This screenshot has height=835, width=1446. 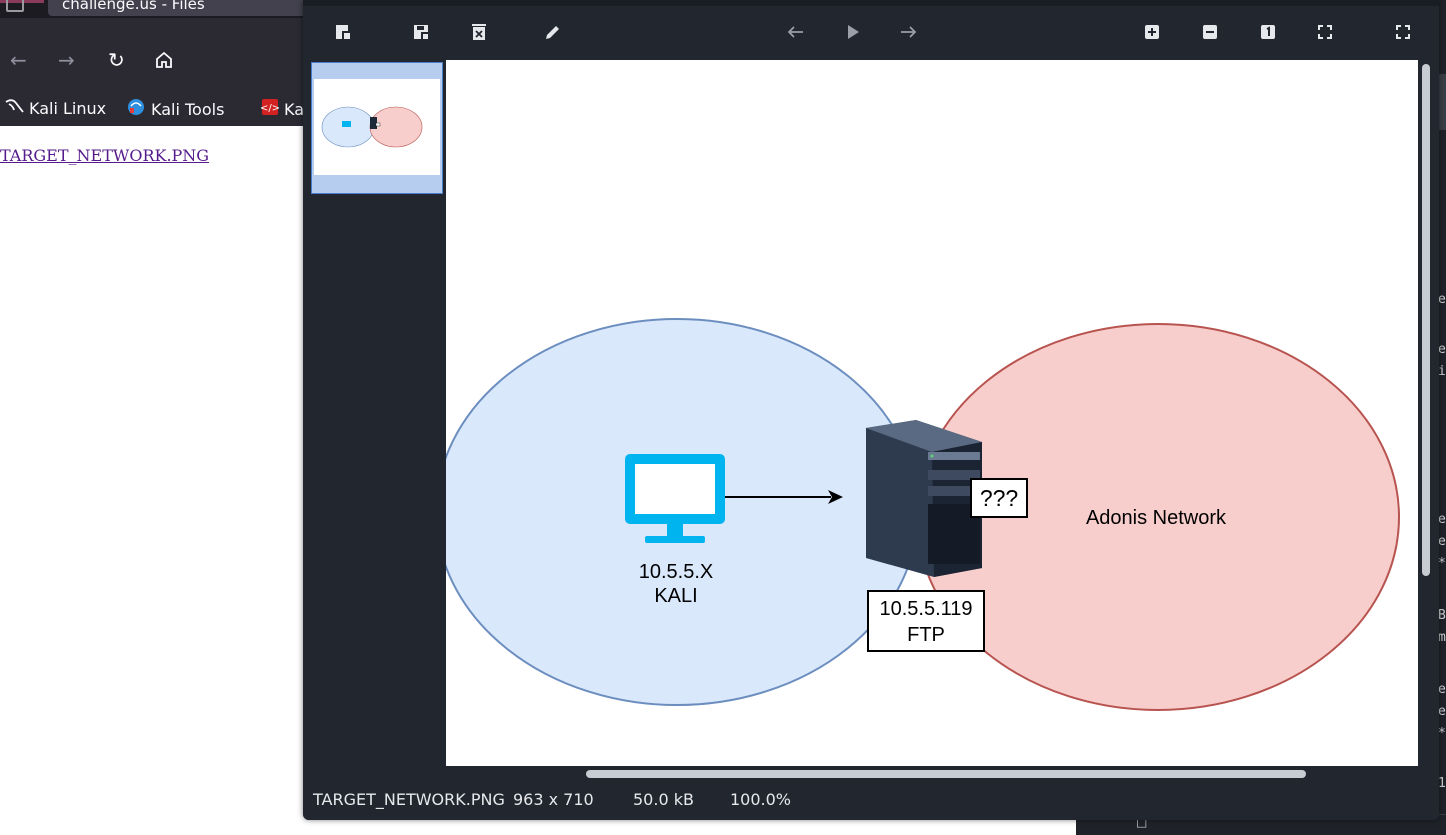 I want to click on viewer-toolbar, so click(x=871, y=33).